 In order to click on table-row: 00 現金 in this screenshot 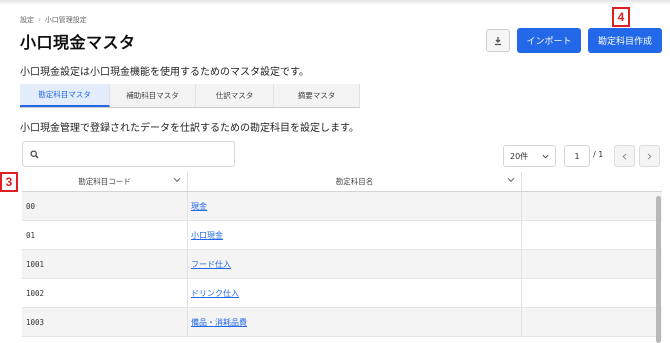, I will do `click(342, 206)`.